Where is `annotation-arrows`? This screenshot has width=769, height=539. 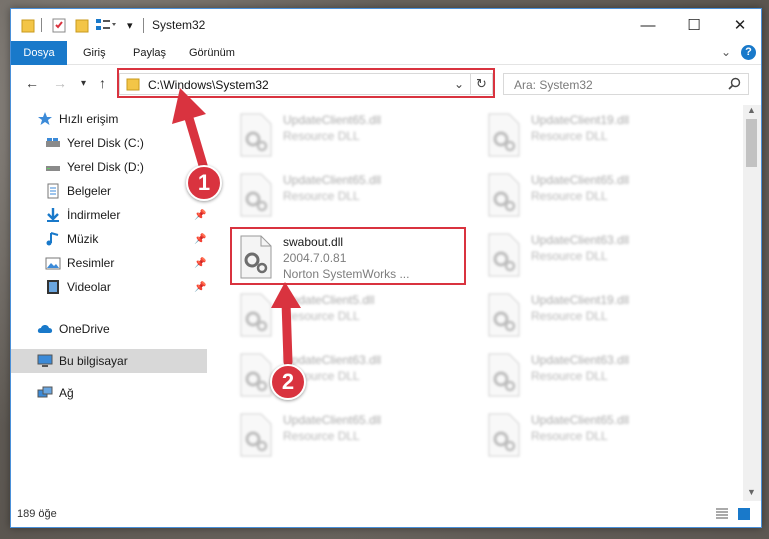
annotation-arrows is located at coordinates (236, 227).